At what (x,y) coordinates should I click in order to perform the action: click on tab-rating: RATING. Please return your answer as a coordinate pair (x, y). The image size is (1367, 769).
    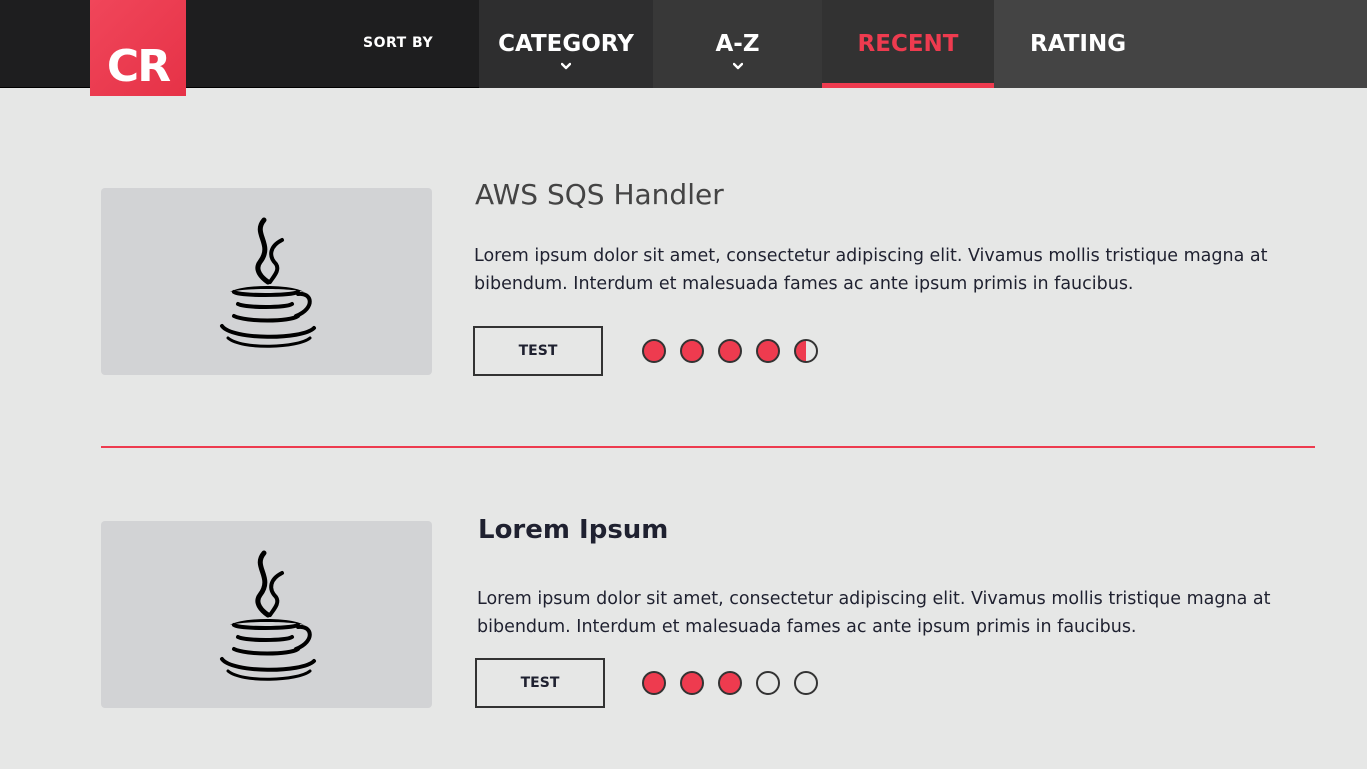
    Looking at the image, I should click on (1180, 44).